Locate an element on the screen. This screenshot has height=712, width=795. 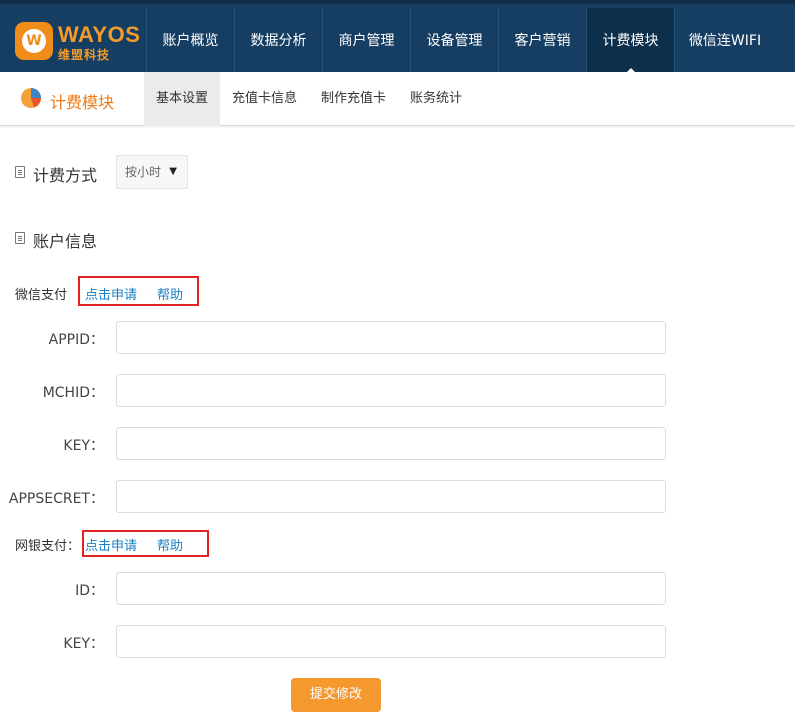
nav-item-billing-module: 计费模块 is located at coordinates (630, 42).